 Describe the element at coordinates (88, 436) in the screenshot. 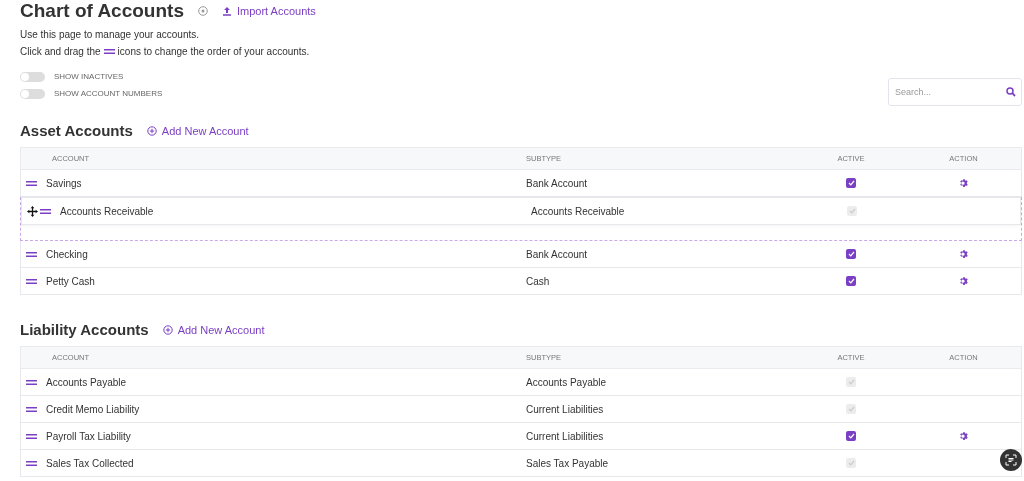

I see `account-name: Payroll Tax Liability` at that location.